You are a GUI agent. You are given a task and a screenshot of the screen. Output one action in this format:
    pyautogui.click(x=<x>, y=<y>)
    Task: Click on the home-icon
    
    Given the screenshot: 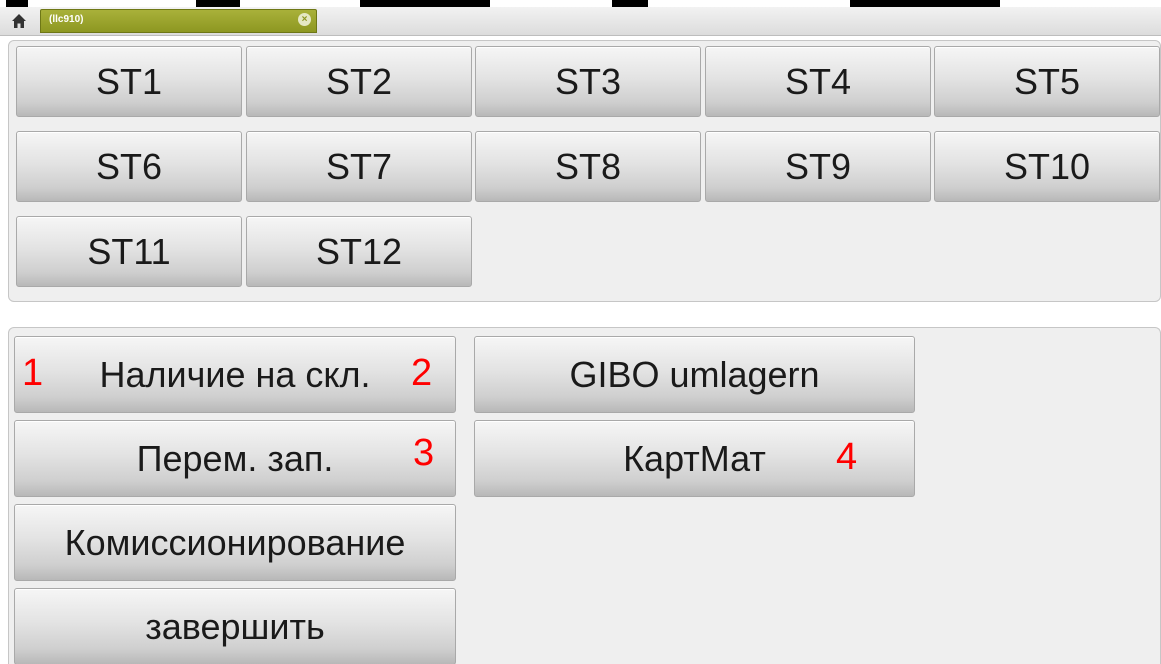 What is the action you would take?
    pyautogui.click(x=19, y=21)
    